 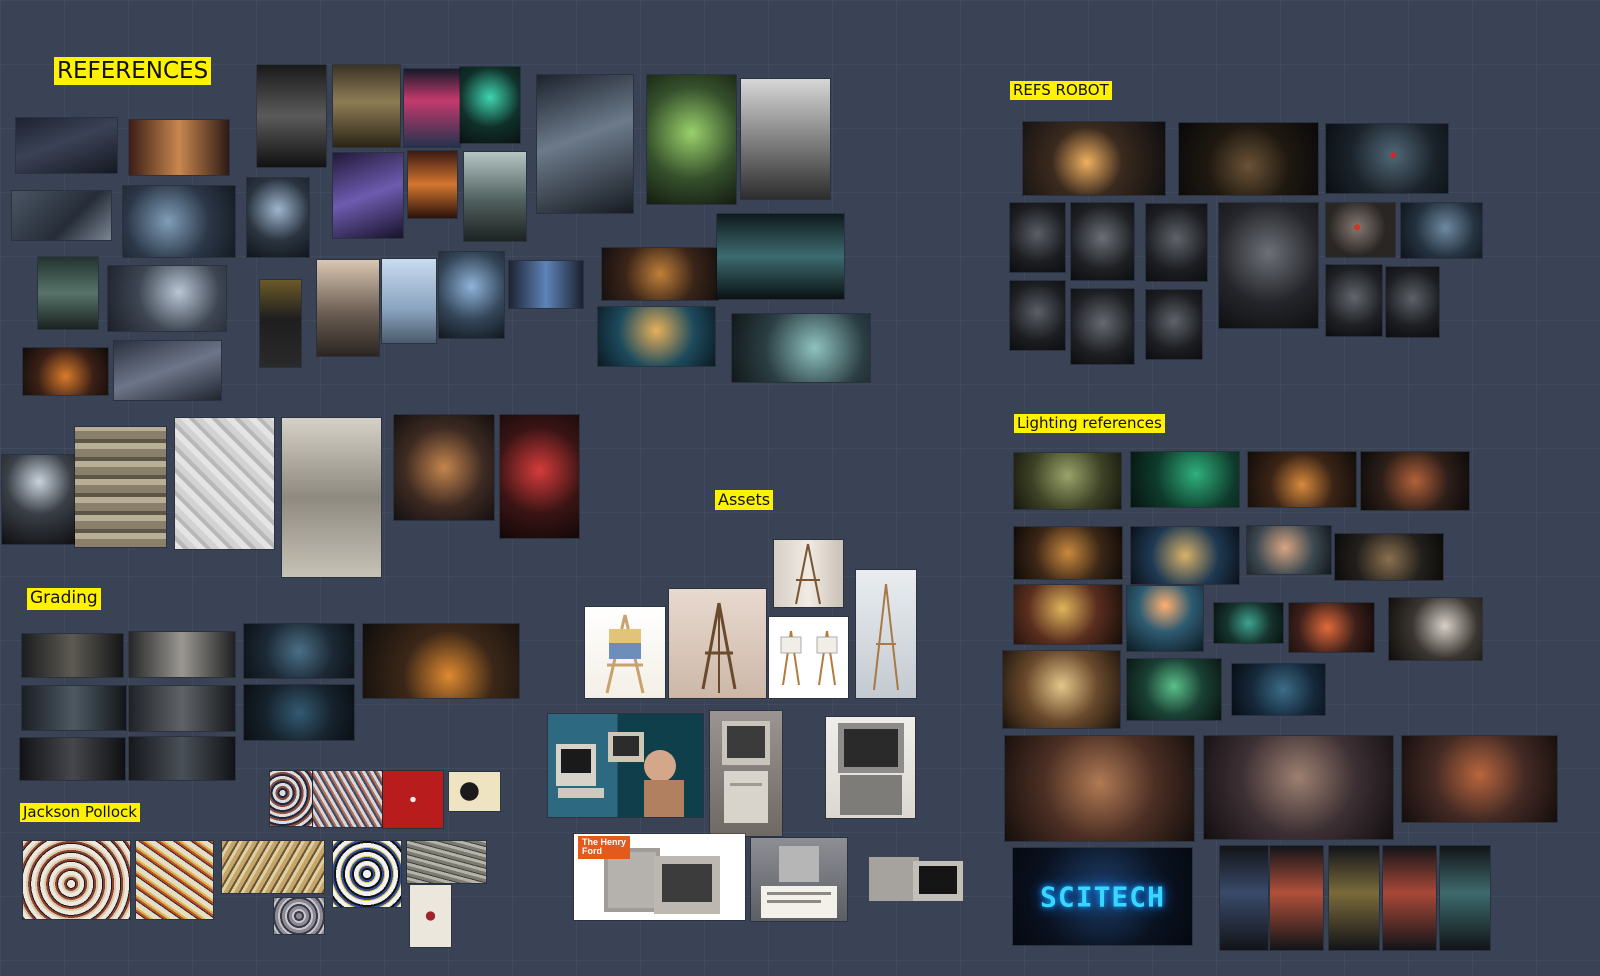 What do you see at coordinates (917, 879) in the screenshot?
I see `asset-image-computer-cutout` at bounding box center [917, 879].